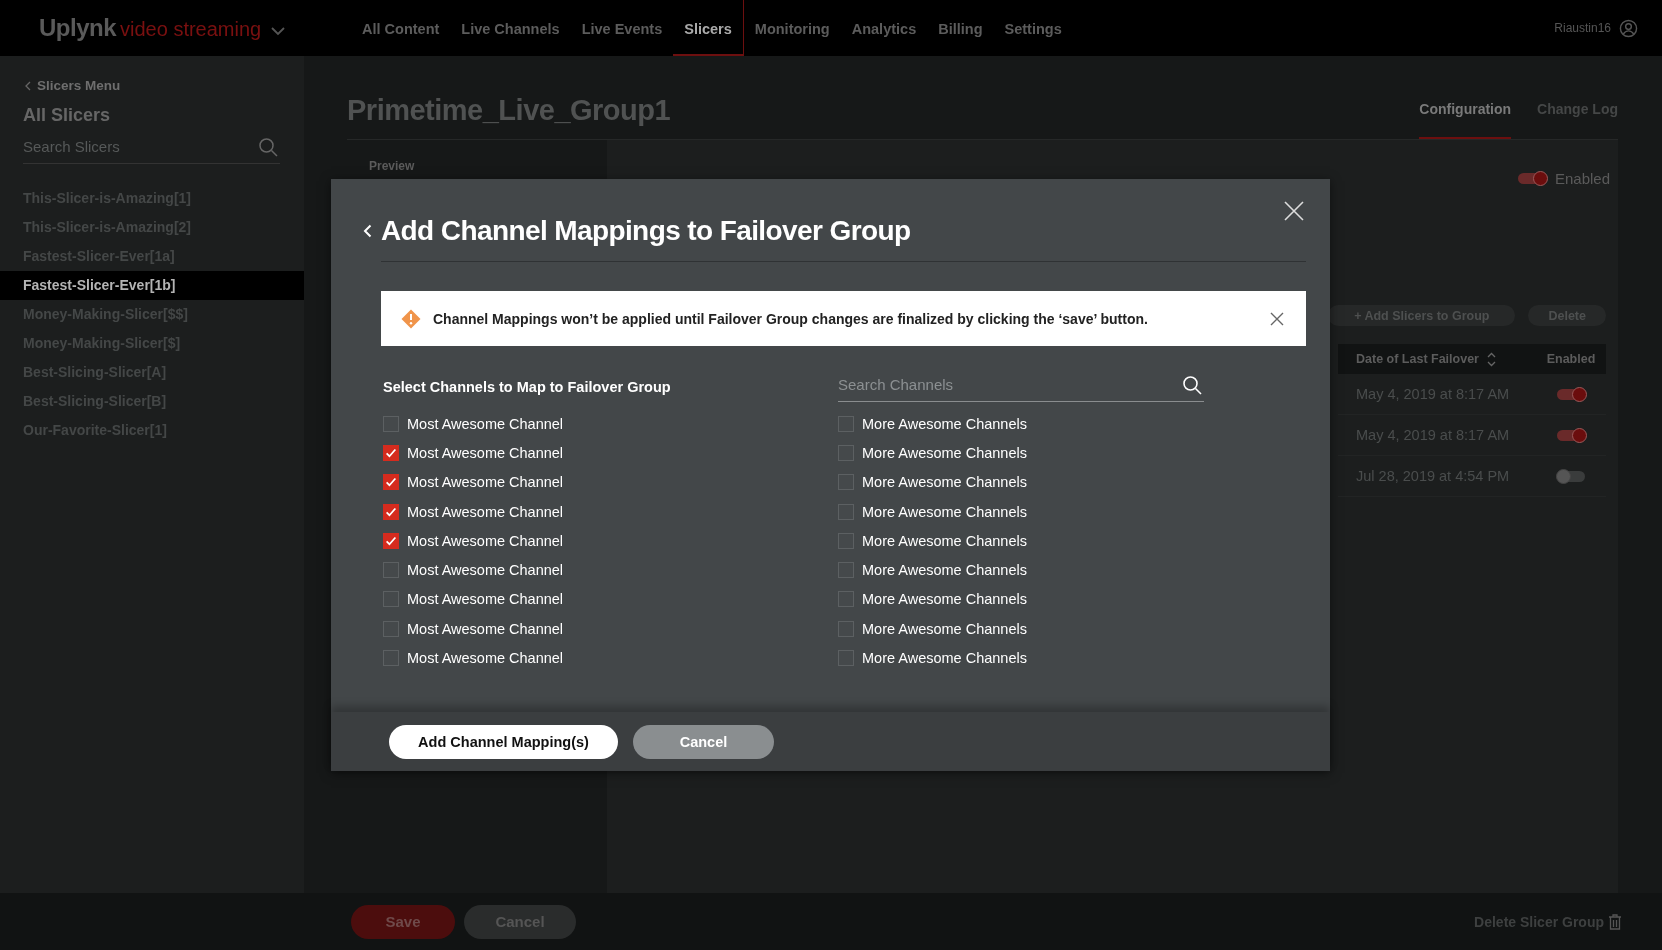 This screenshot has height=950, width=1662. What do you see at coordinates (1277, 318) in the screenshot?
I see `close-icon` at bounding box center [1277, 318].